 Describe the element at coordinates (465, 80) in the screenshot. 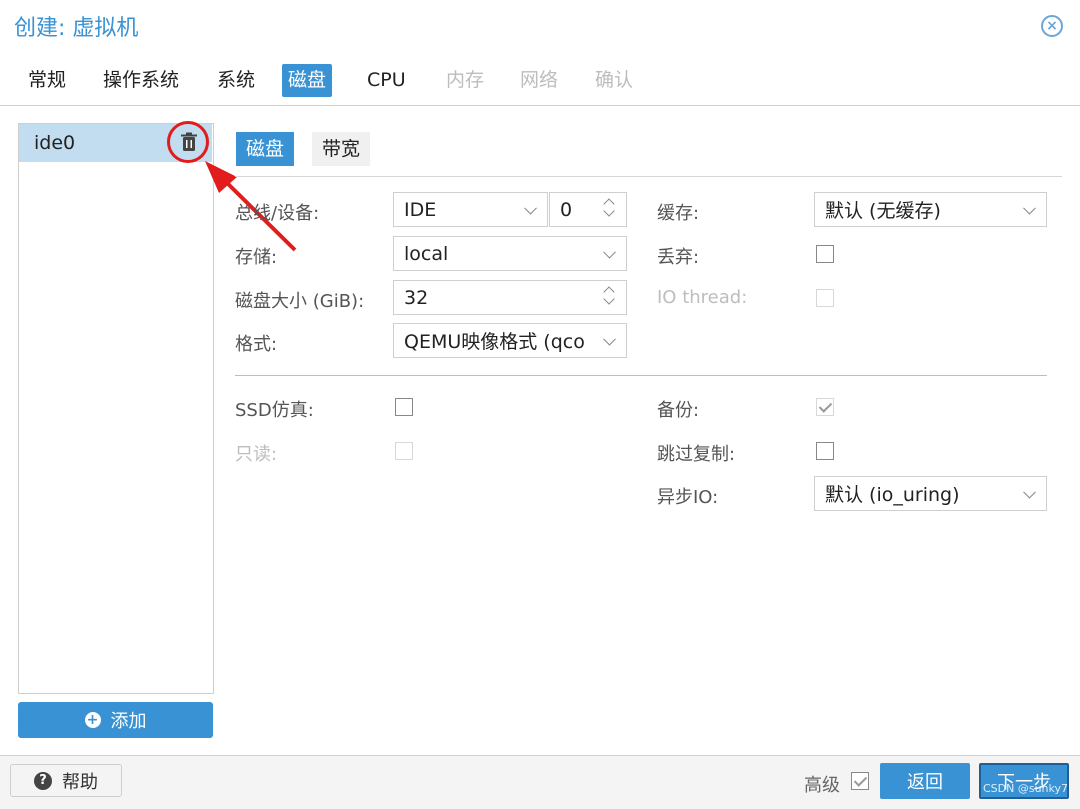

I see `tab-memory: 内存` at that location.